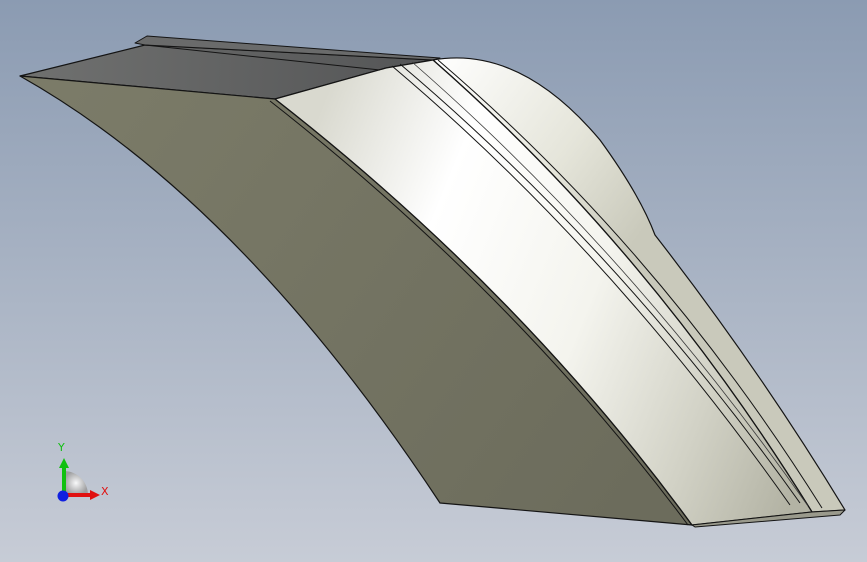 Image resolution: width=867 pixels, height=562 pixels. I want to click on triad-graphic, so click(78, 480).